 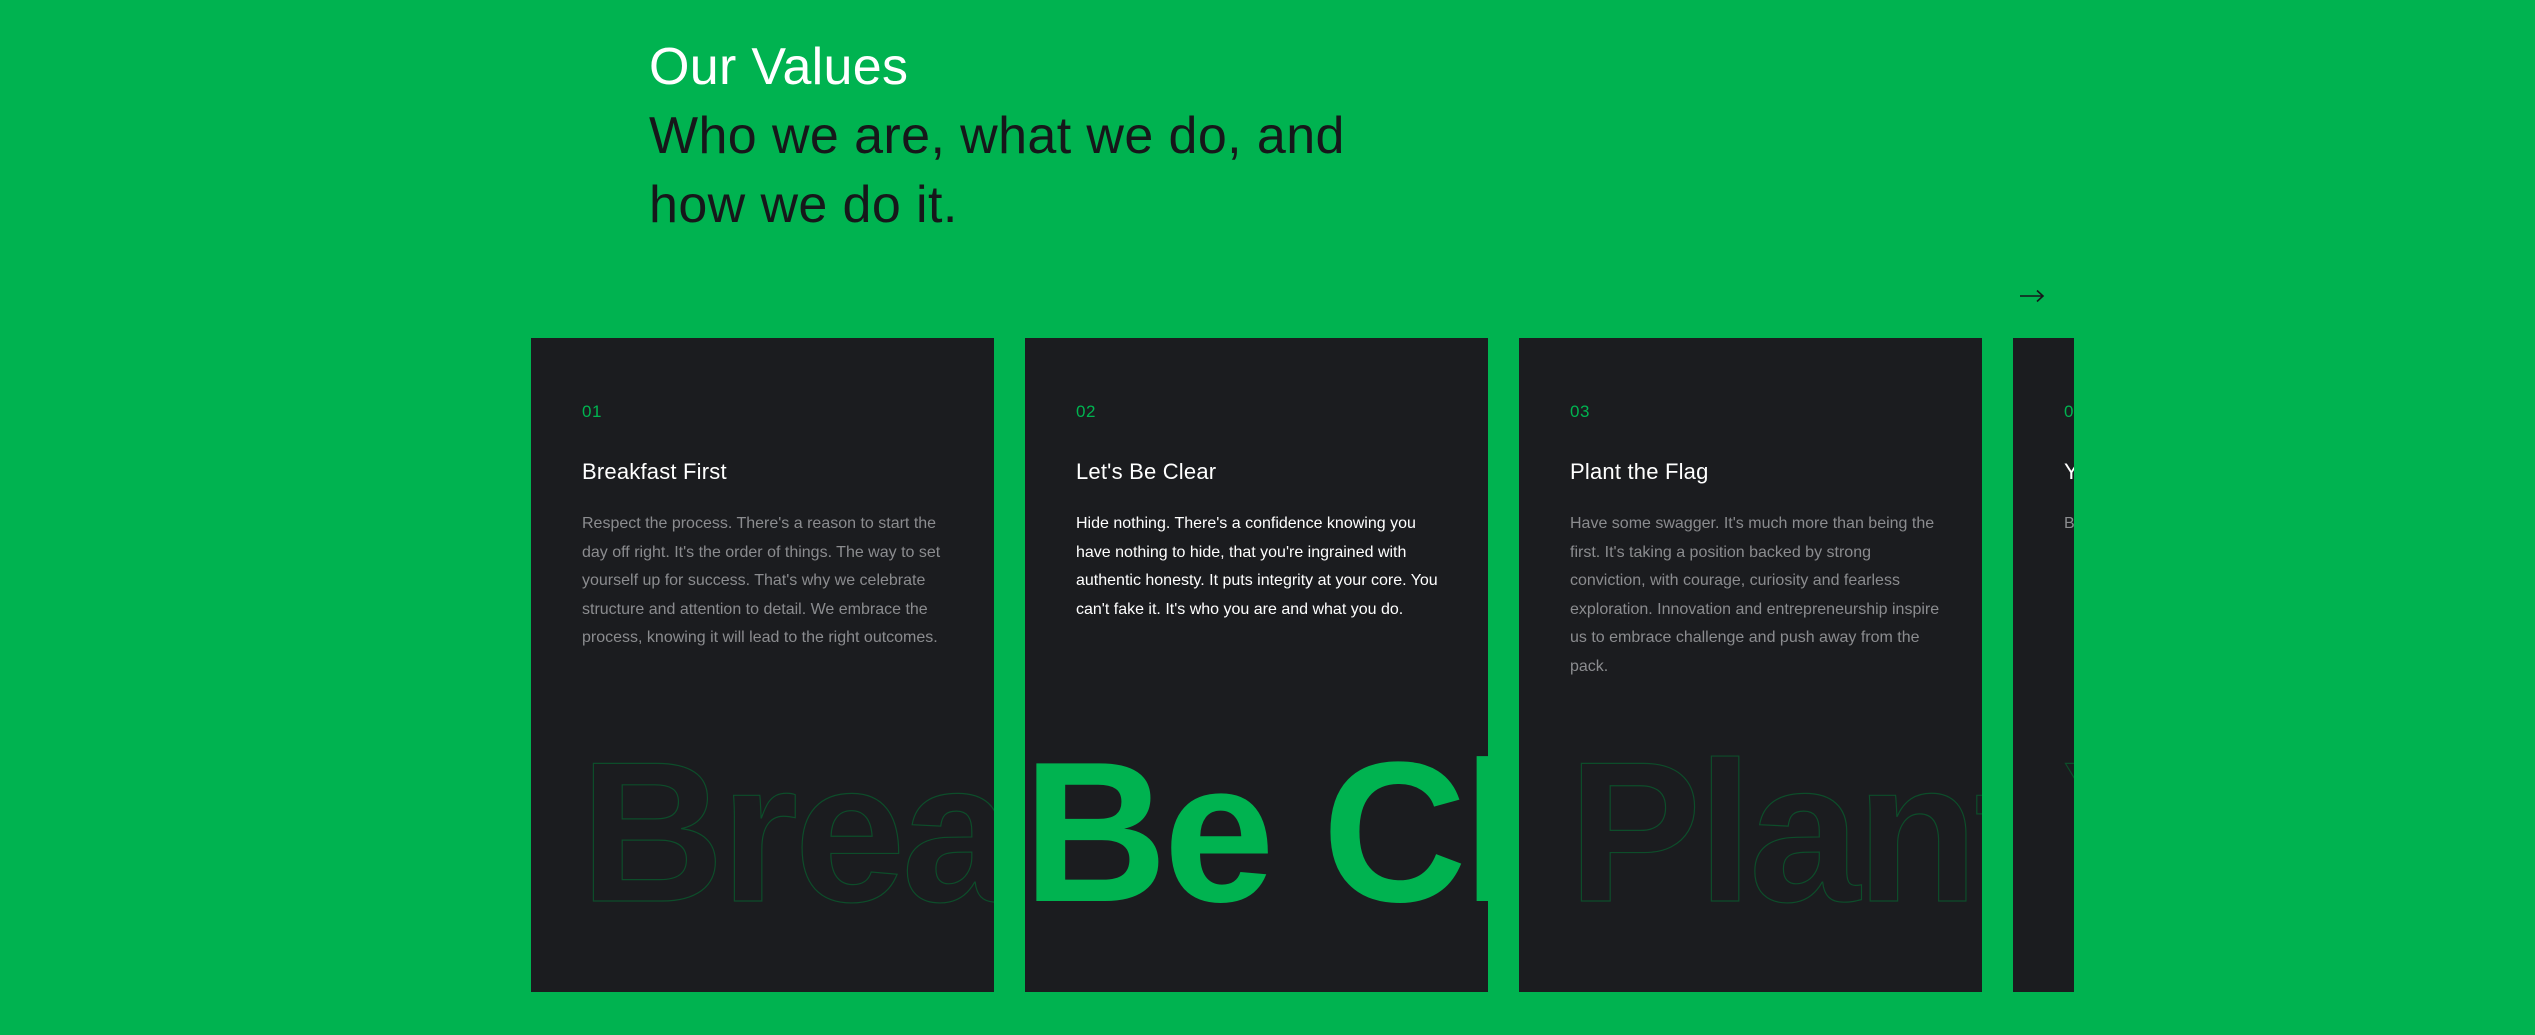 What do you see at coordinates (2069, 471) in the screenshot?
I see `value-title: Y` at bounding box center [2069, 471].